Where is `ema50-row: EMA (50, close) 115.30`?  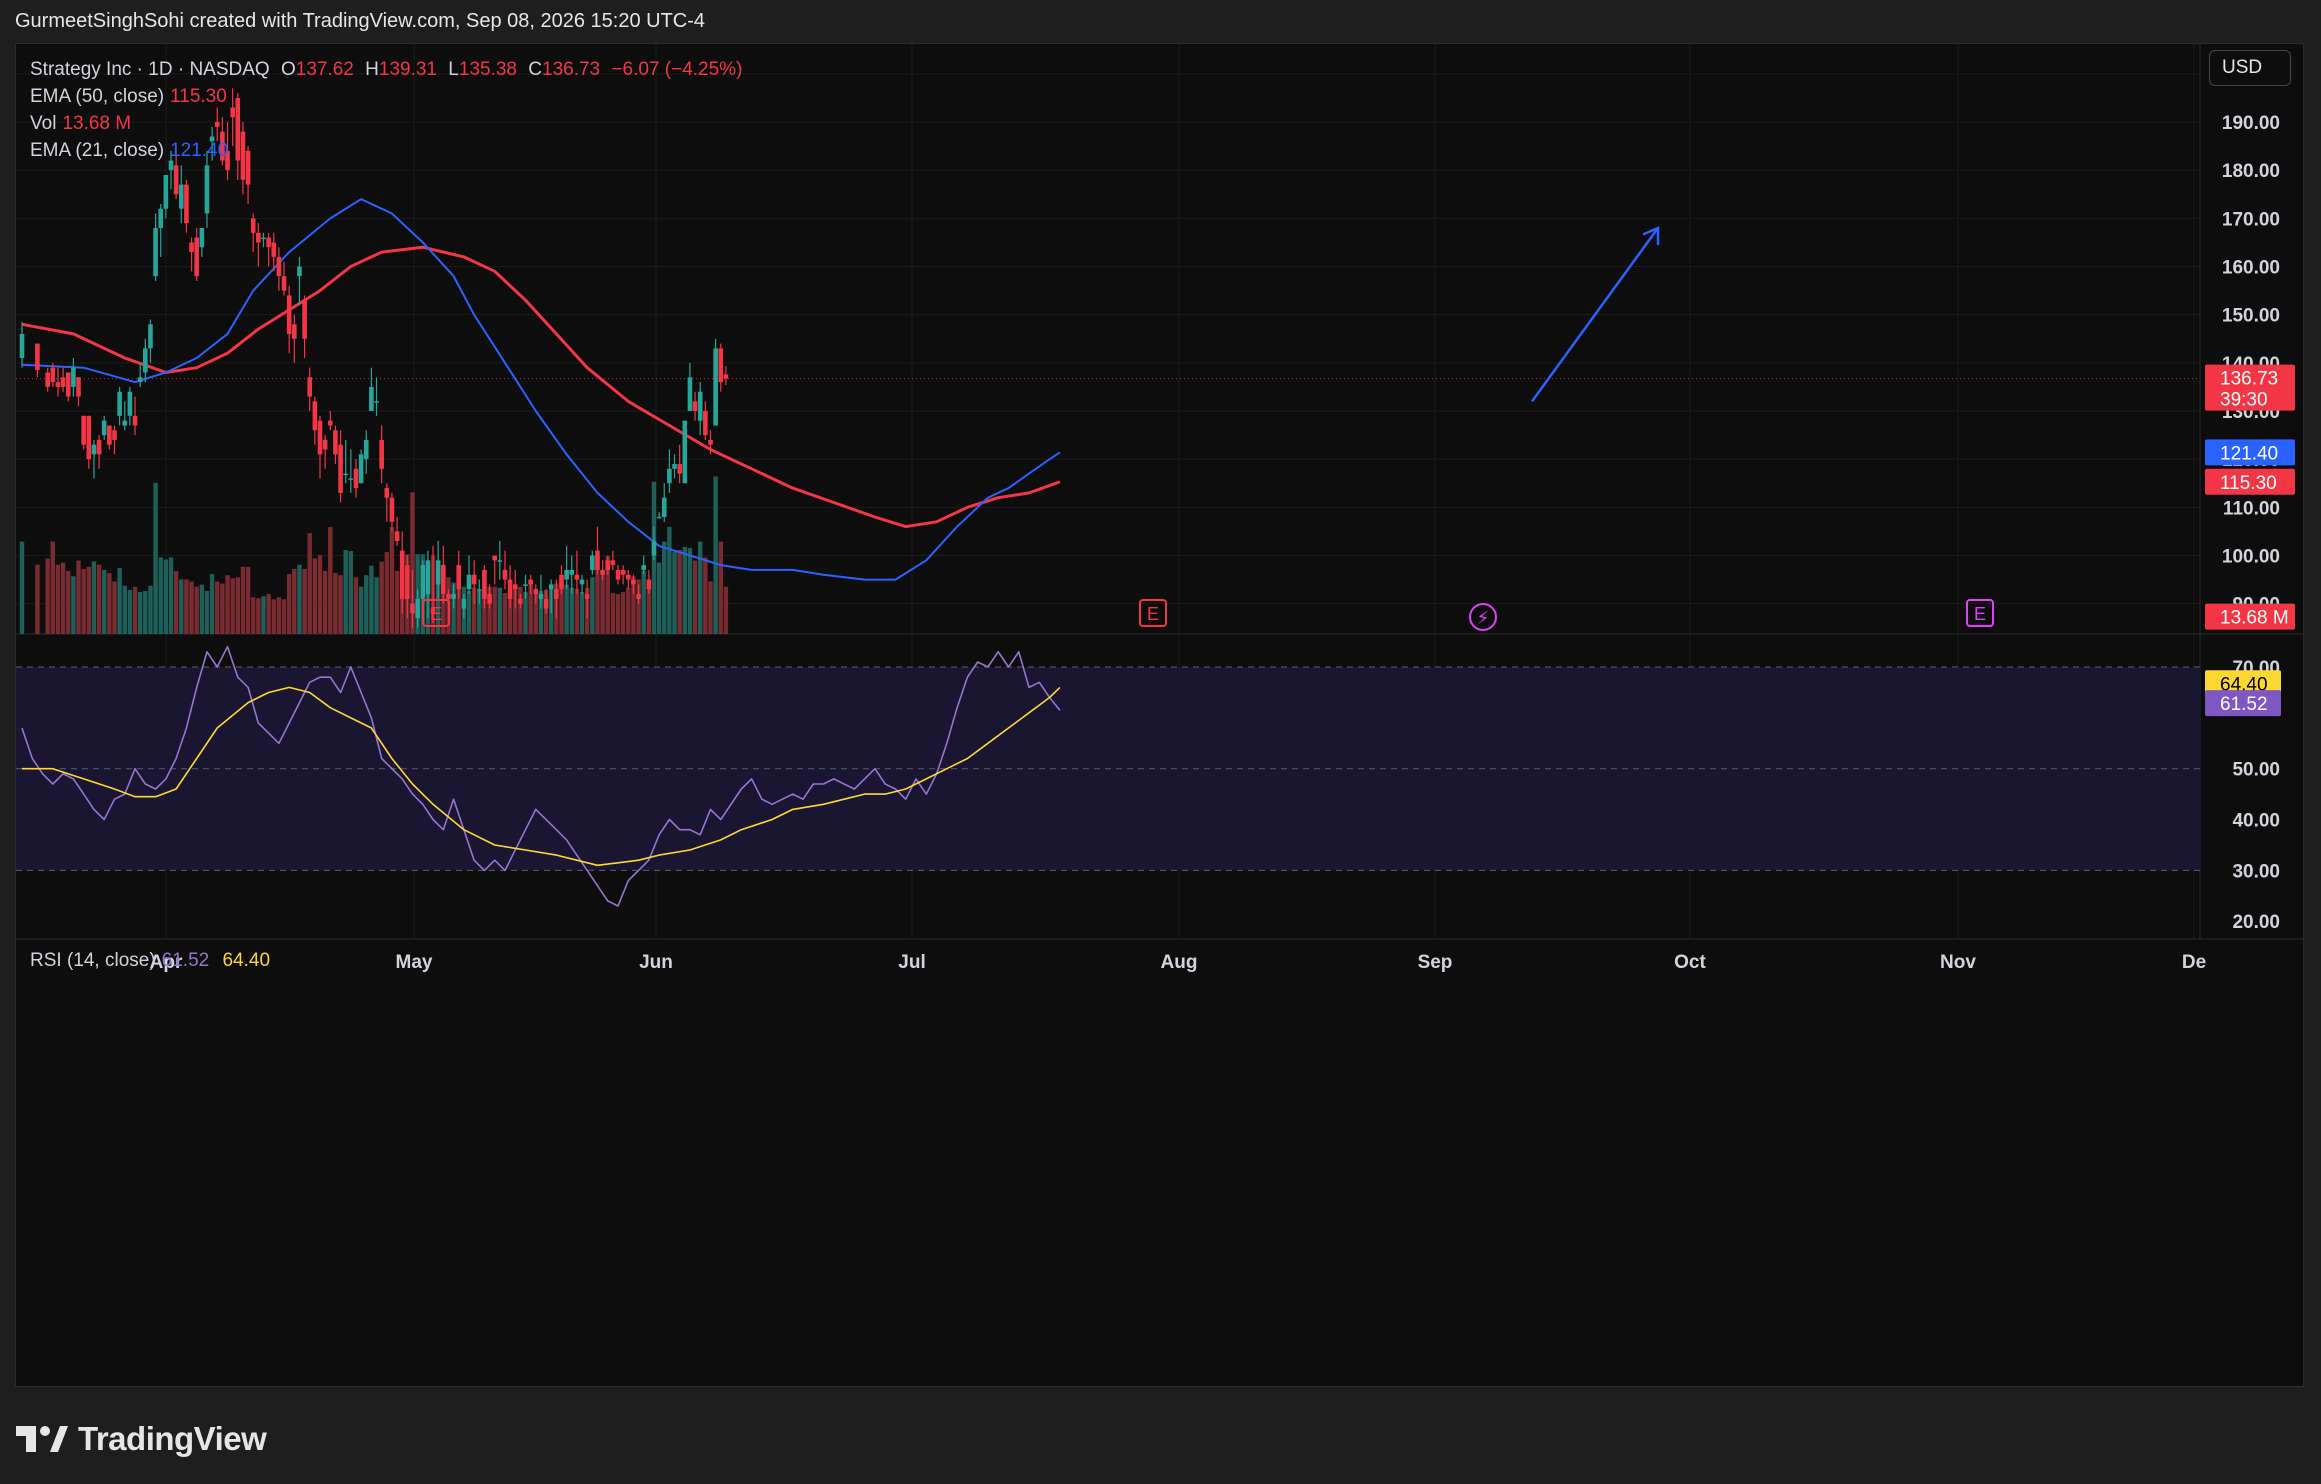 ema50-row: EMA (50, close) 115.30 is located at coordinates (386, 96).